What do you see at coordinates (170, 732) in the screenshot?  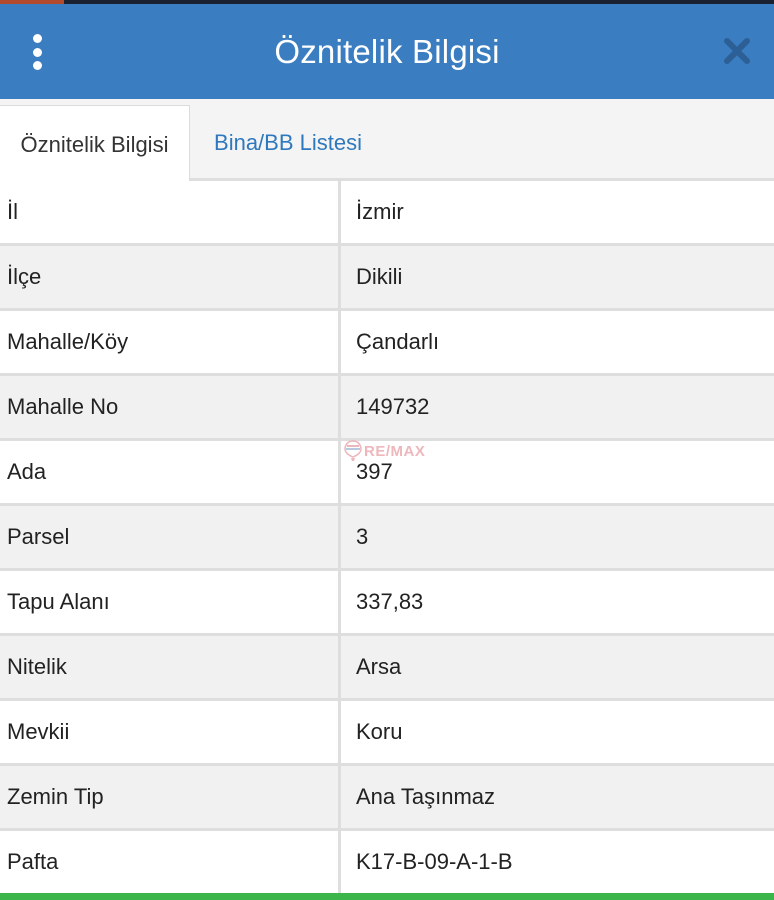 I see `row-label: Mevkii` at bounding box center [170, 732].